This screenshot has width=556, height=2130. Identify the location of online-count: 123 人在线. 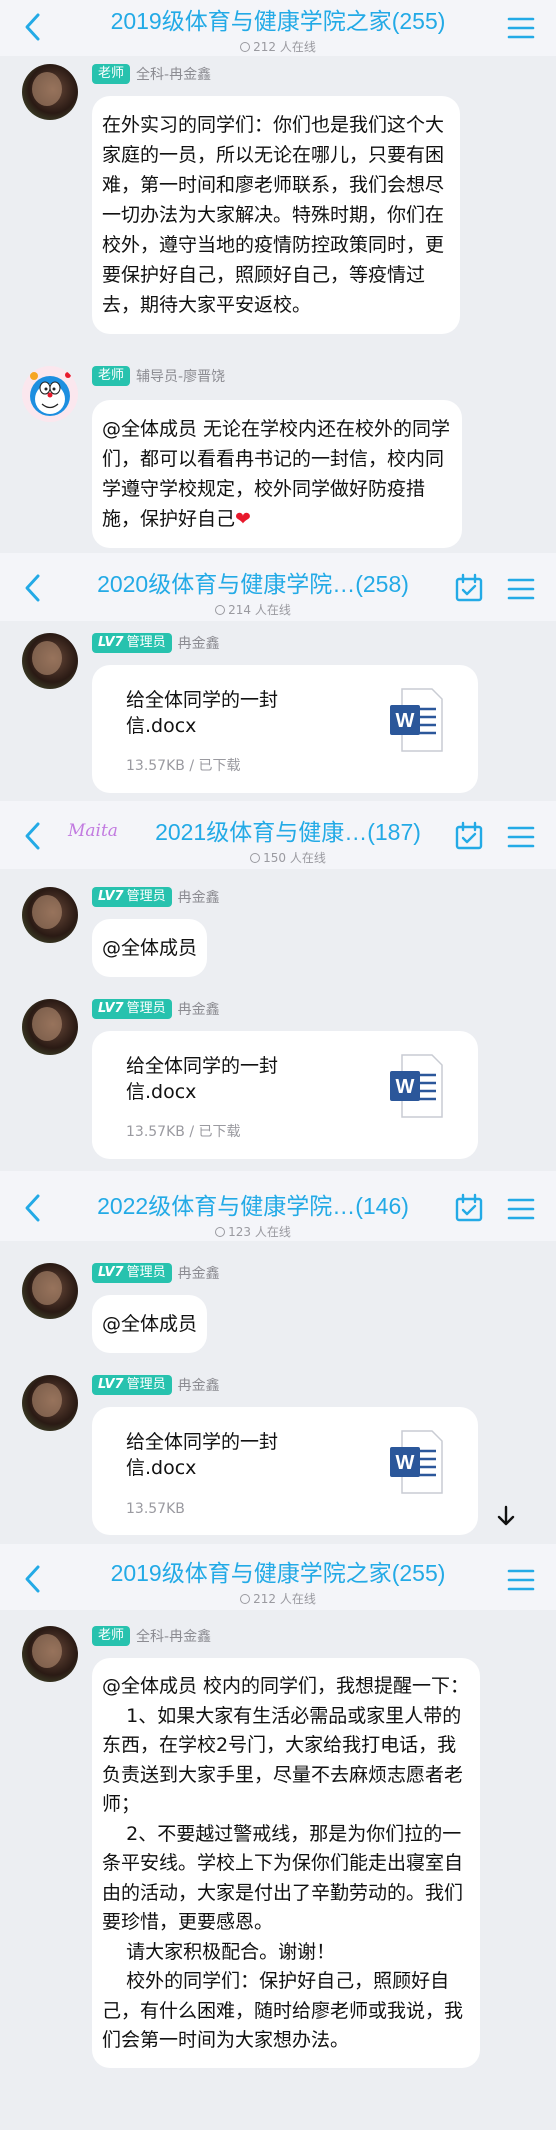
(253, 1231).